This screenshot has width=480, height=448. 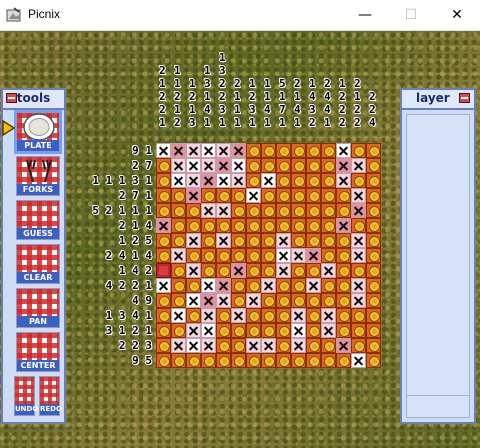 I want to click on tools-panel-header: tools, so click(x=33, y=100).